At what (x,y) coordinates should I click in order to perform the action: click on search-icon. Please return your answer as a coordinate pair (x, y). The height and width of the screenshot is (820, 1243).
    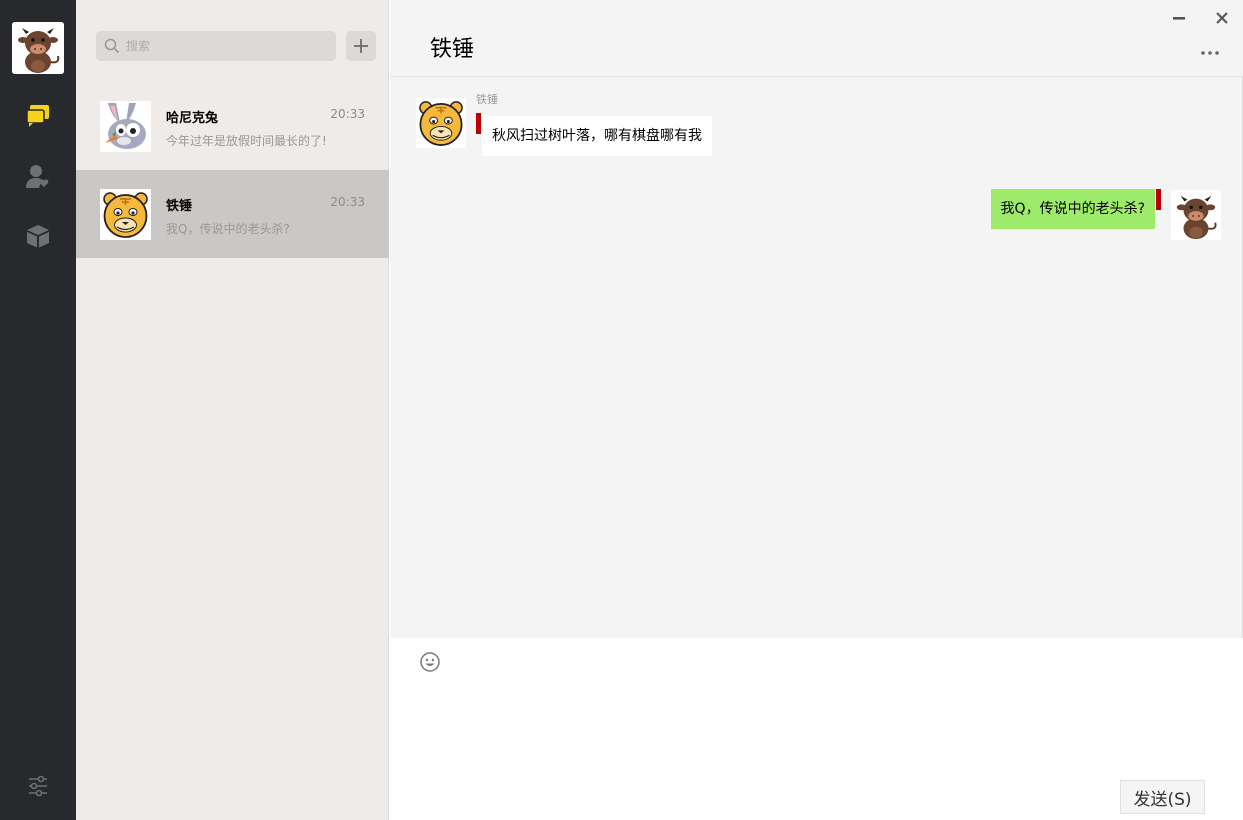
    Looking at the image, I should click on (112, 46).